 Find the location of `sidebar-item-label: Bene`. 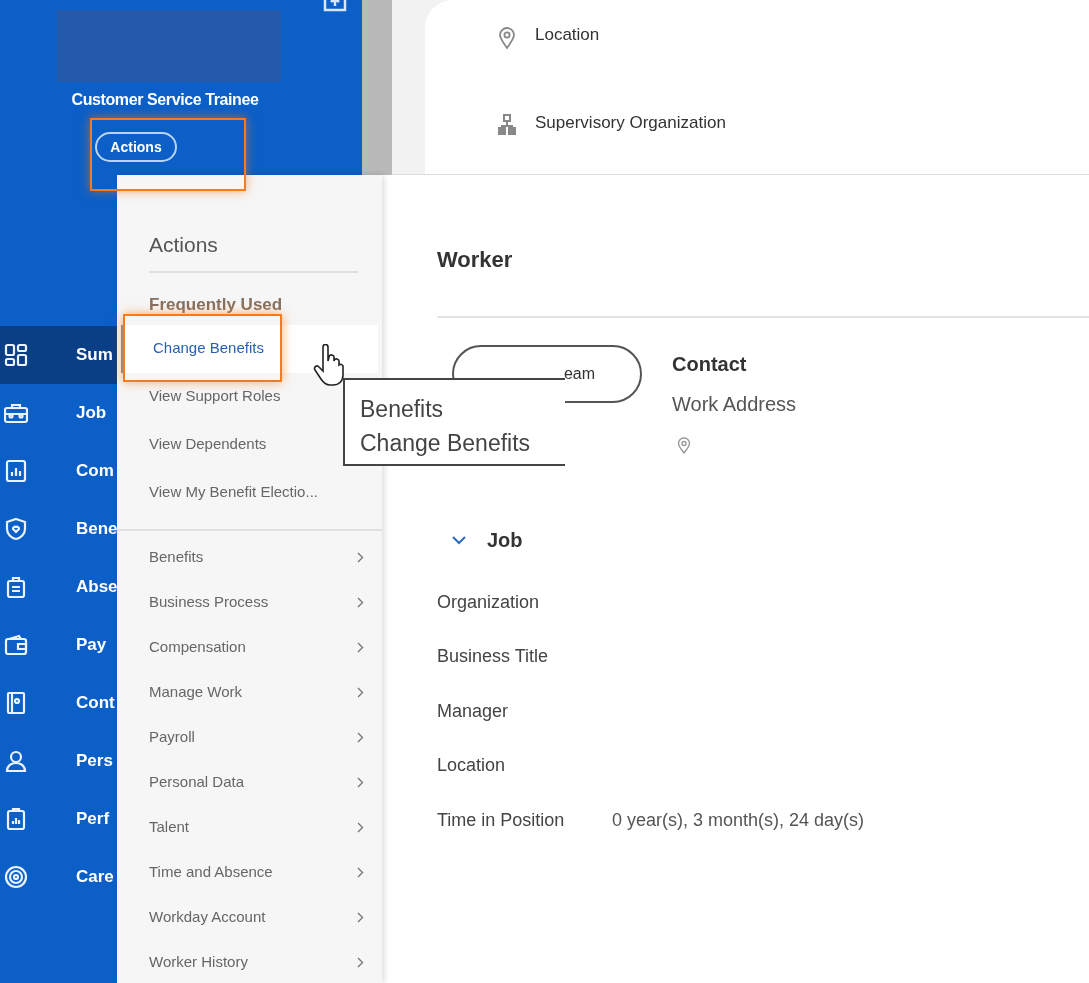

sidebar-item-label: Bene is located at coordinates (97, 529).